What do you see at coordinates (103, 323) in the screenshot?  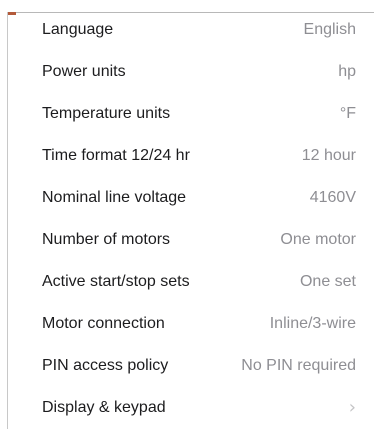 I see `motor-connection-label: Motor connection` at bounding box center [103, 323].